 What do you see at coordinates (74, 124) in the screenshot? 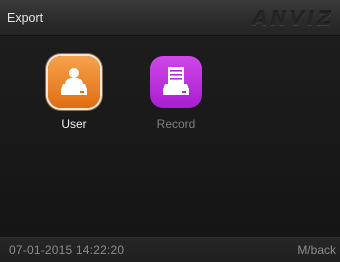
I see `menu-item-label: User` at bounding box center [74, 124].